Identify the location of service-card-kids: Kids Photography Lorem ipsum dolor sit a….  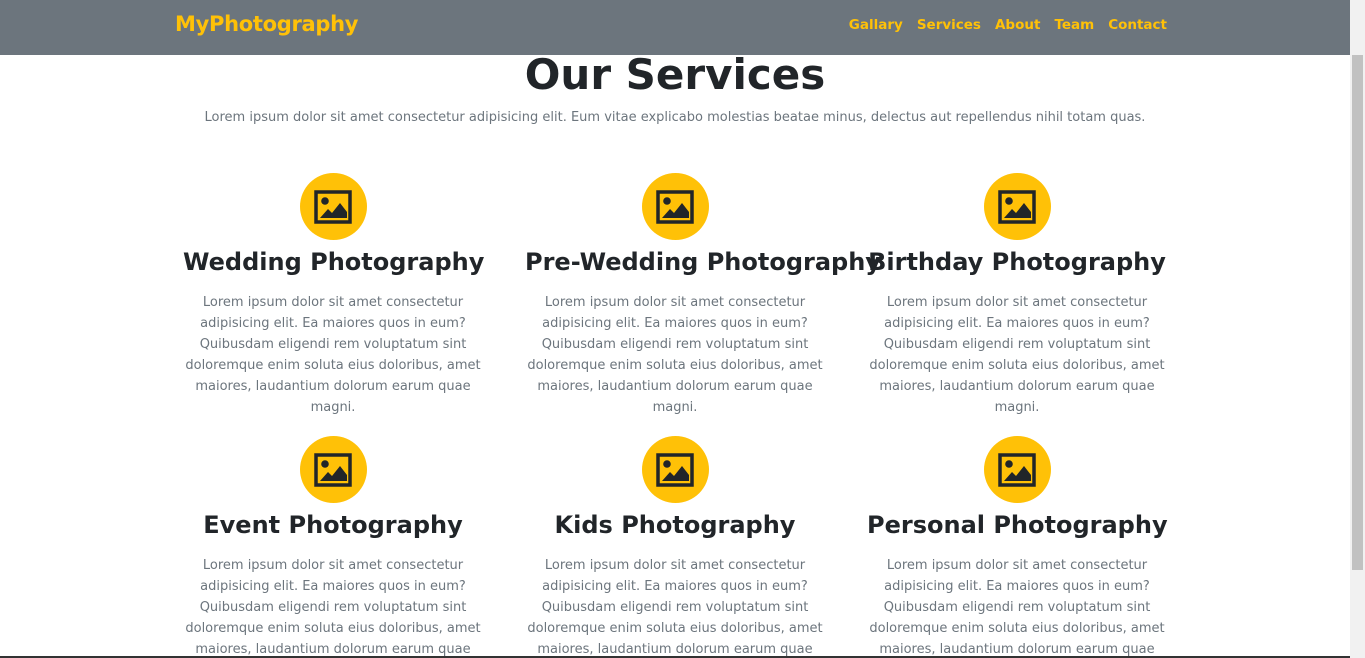
(675, 547).